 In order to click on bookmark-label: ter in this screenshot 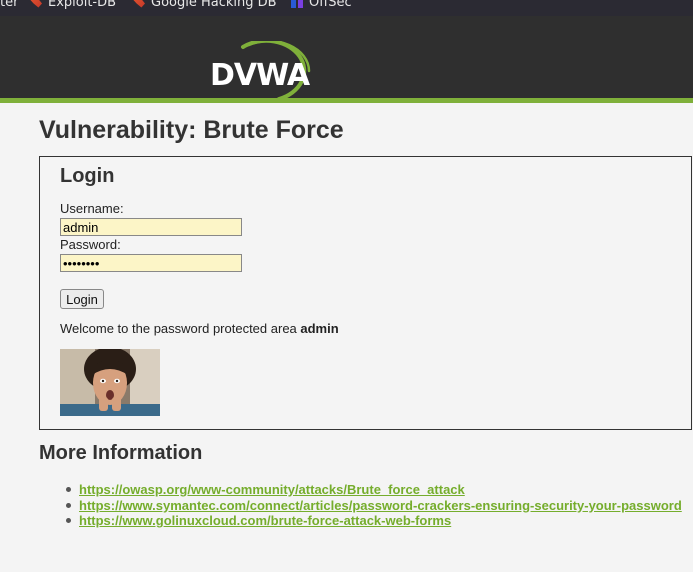, I will do `click(9, 5)`.